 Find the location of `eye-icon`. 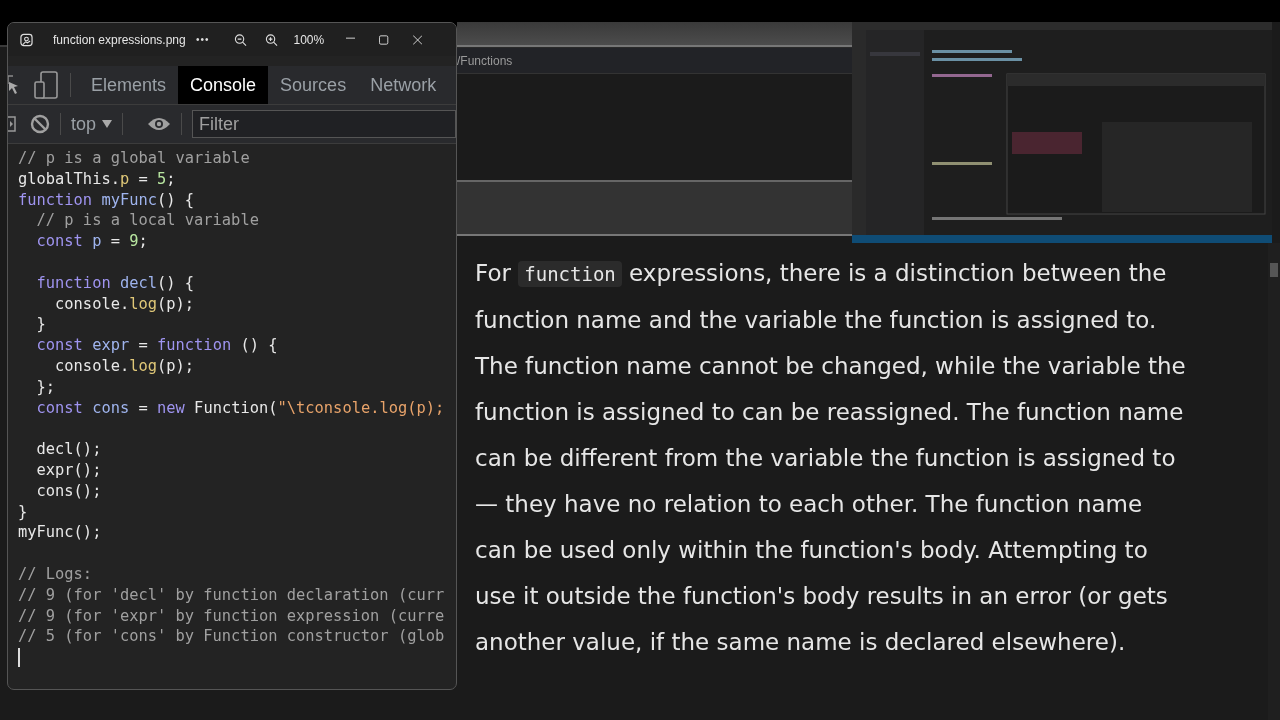

eye-icon is located at coordinates (159, 124).